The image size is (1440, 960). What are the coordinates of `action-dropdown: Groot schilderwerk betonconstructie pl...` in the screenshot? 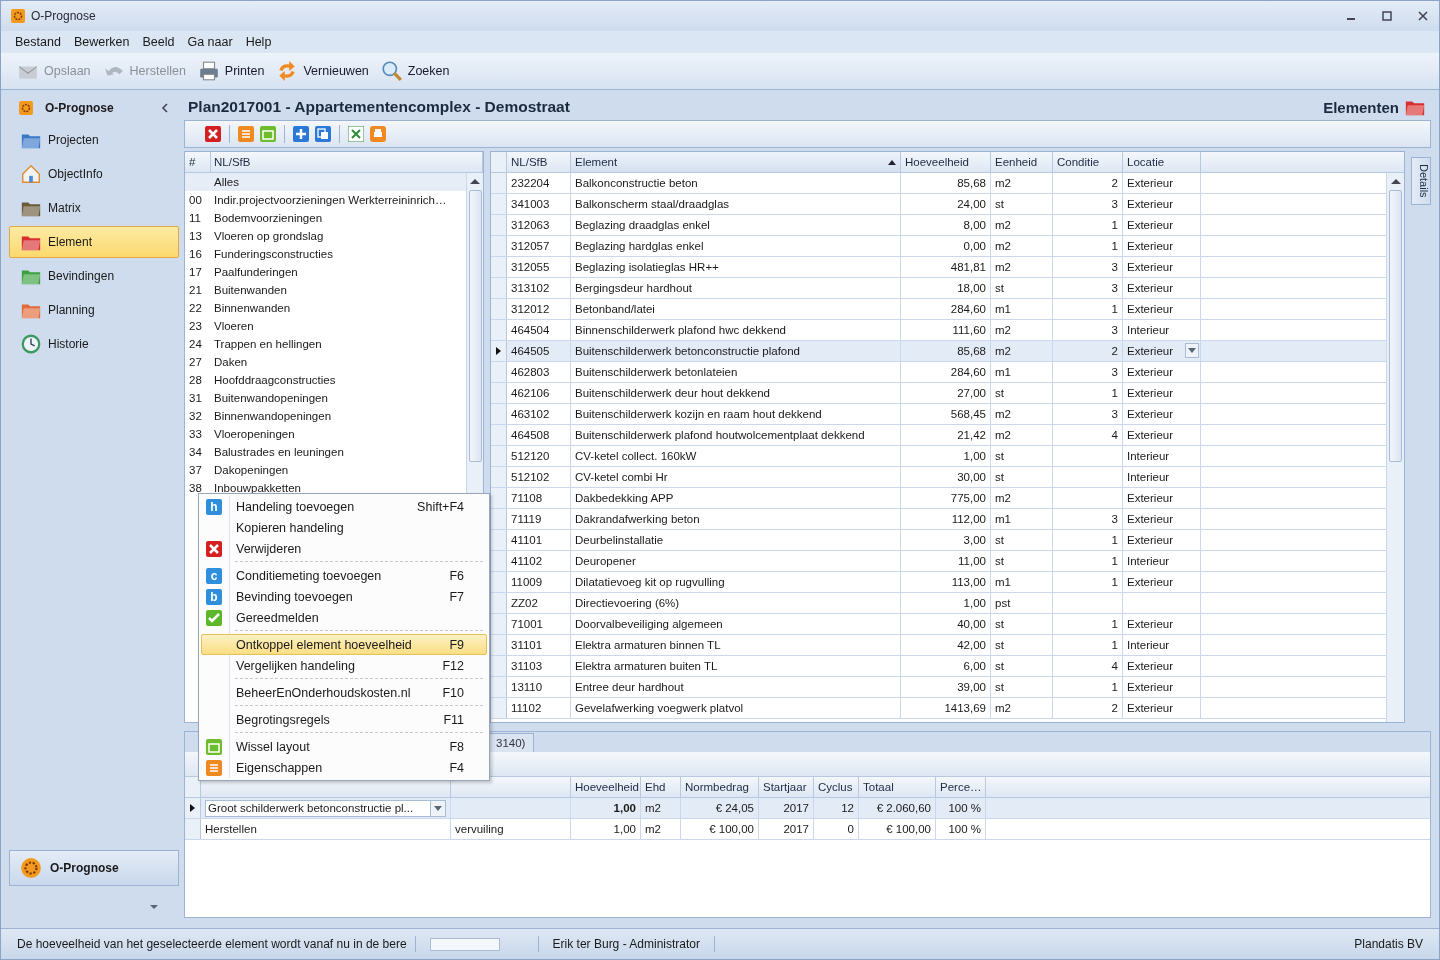 It's located at (325, 808).